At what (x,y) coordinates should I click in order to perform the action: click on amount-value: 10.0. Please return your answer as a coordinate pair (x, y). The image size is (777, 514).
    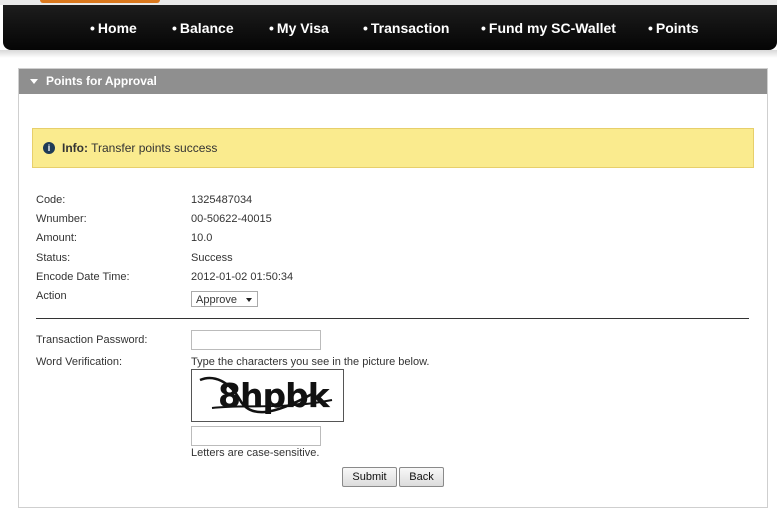
    Looking at the image, I should click on (202, 238).